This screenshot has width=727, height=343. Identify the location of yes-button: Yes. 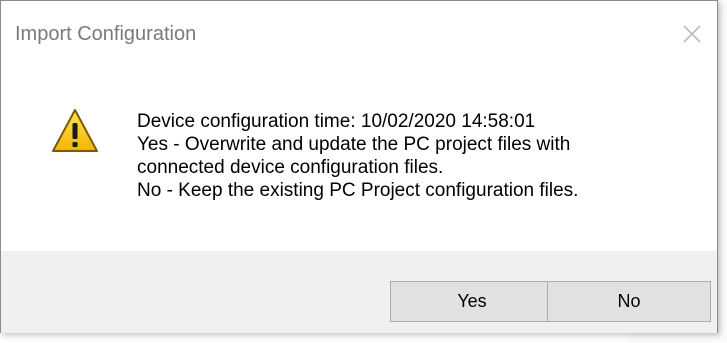
(472, 301).